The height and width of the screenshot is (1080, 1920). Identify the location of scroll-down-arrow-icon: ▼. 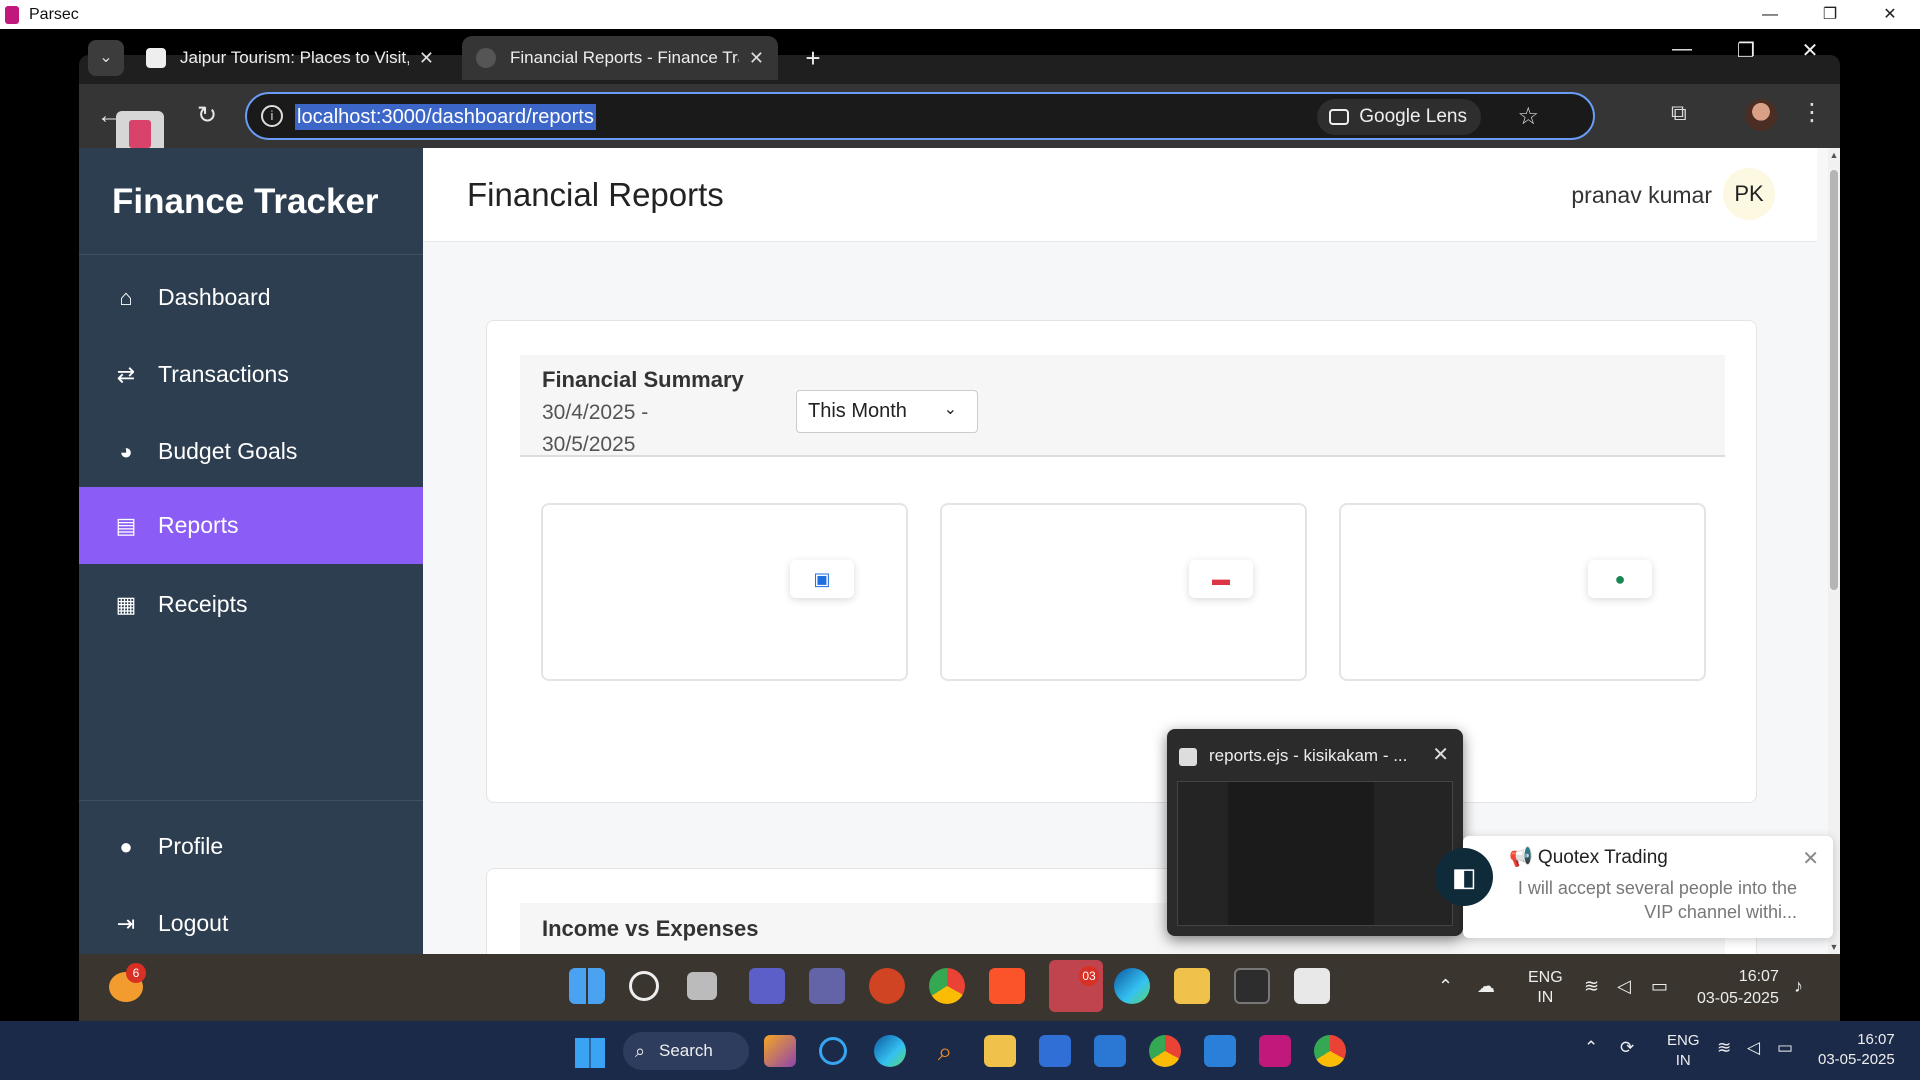
(1834, 947).